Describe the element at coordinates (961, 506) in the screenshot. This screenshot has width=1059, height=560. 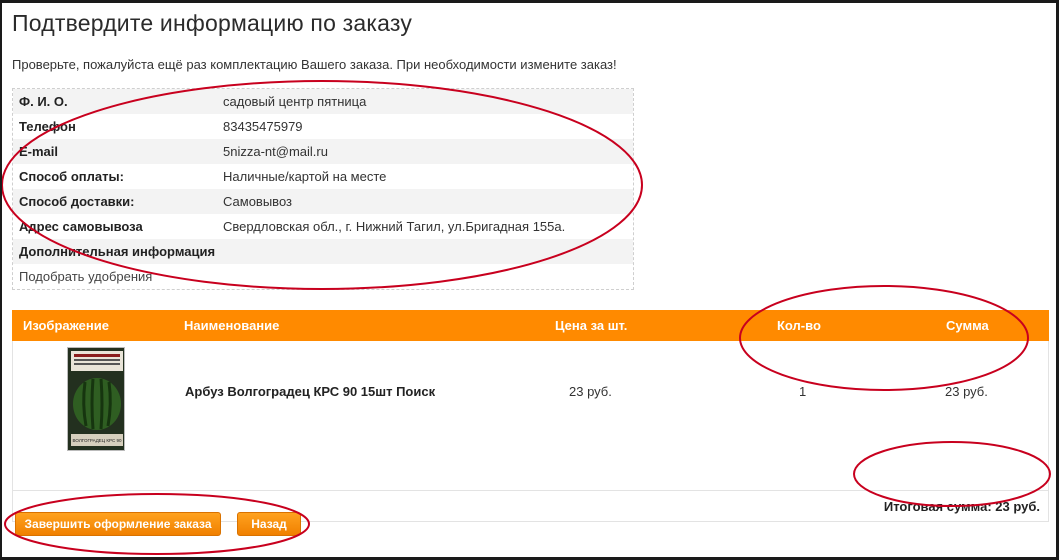
I see `order-total: Итоговая сумма: 23 руб.` at that location.